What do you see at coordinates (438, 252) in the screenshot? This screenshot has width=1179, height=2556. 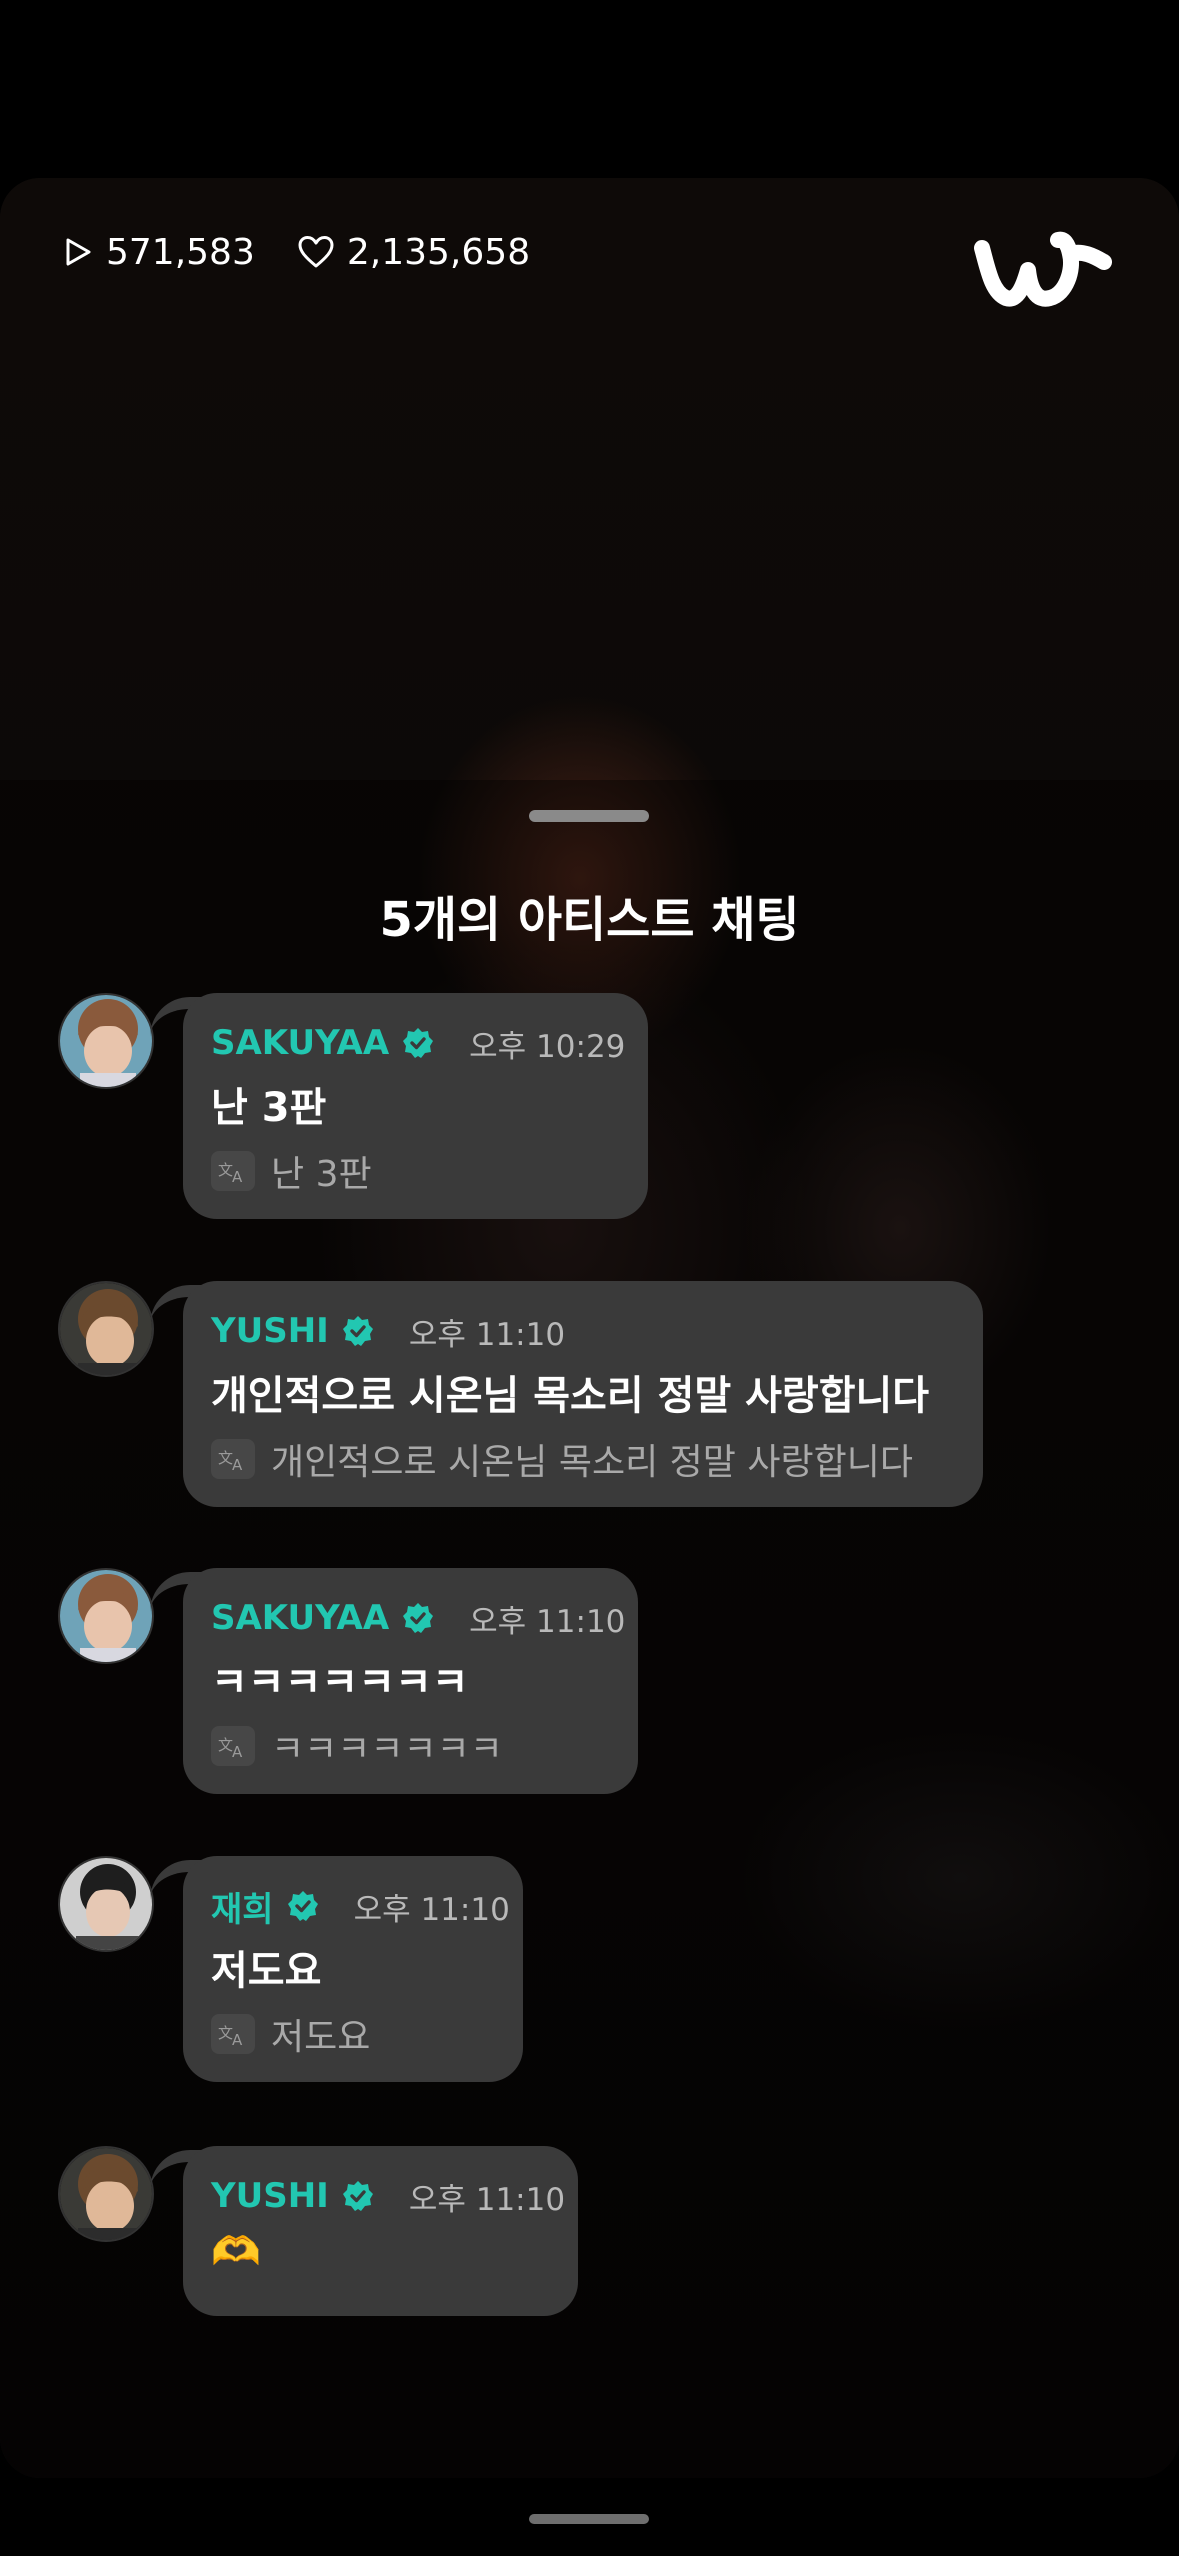 I see `like-count: 2,135,658` at bounding box center [438, 252].